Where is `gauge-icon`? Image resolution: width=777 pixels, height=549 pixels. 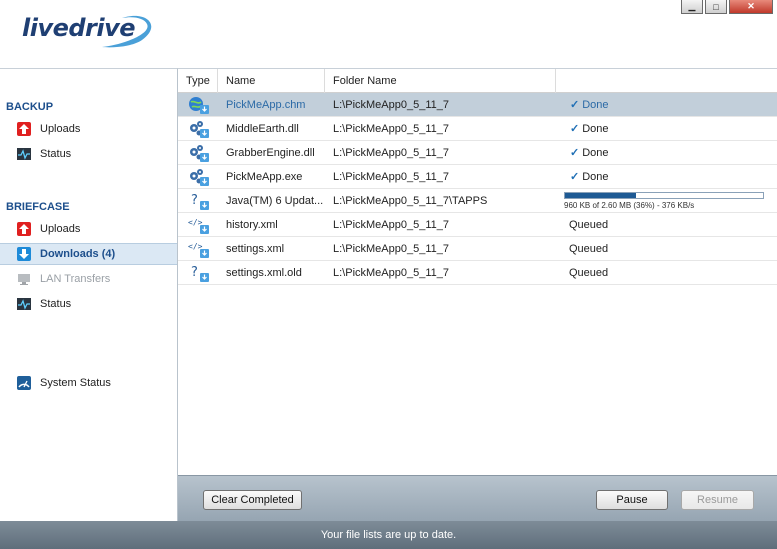 gauge-icon is located at coordinates (24, 383).